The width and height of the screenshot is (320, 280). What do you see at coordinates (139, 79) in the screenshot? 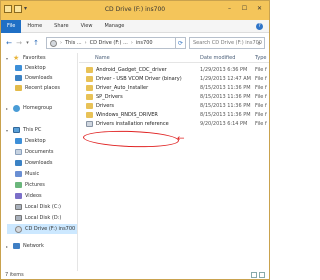
I see `file-name: Driver - USB VCOM Driver (binary)` at bounding box center [139, 79].